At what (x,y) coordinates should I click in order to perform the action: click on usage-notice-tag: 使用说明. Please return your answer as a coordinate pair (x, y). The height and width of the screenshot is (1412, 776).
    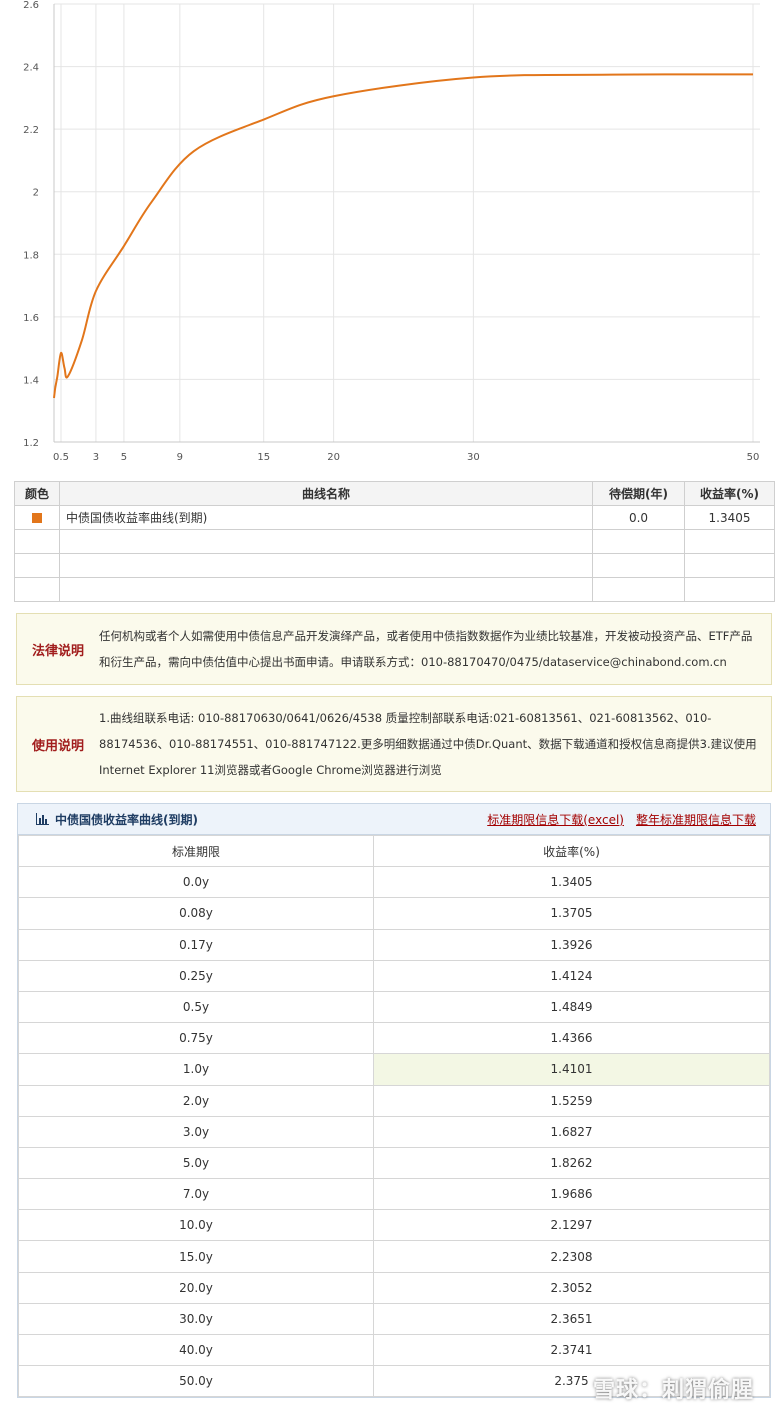
    Looking at the image, I should click on (57, 746).